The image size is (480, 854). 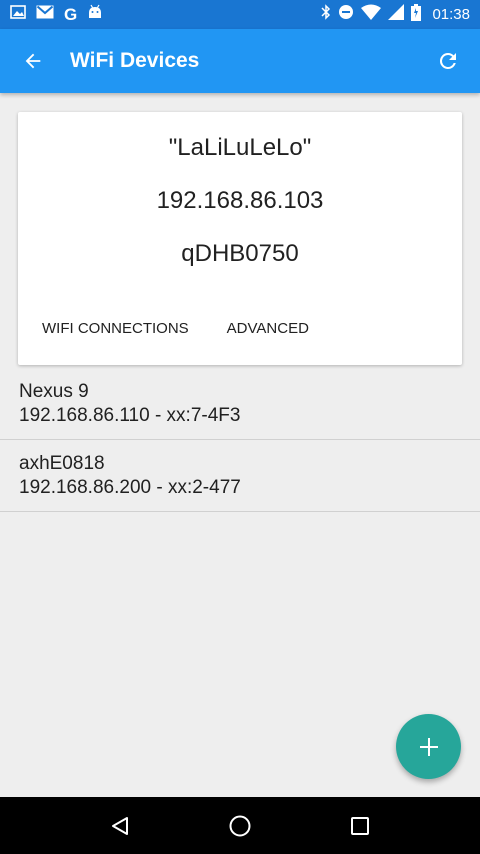 What do you see at coordinates (240, 253) in the screenshot?
I see `network-name: qDHB0750` at bounding box center [240, 253].